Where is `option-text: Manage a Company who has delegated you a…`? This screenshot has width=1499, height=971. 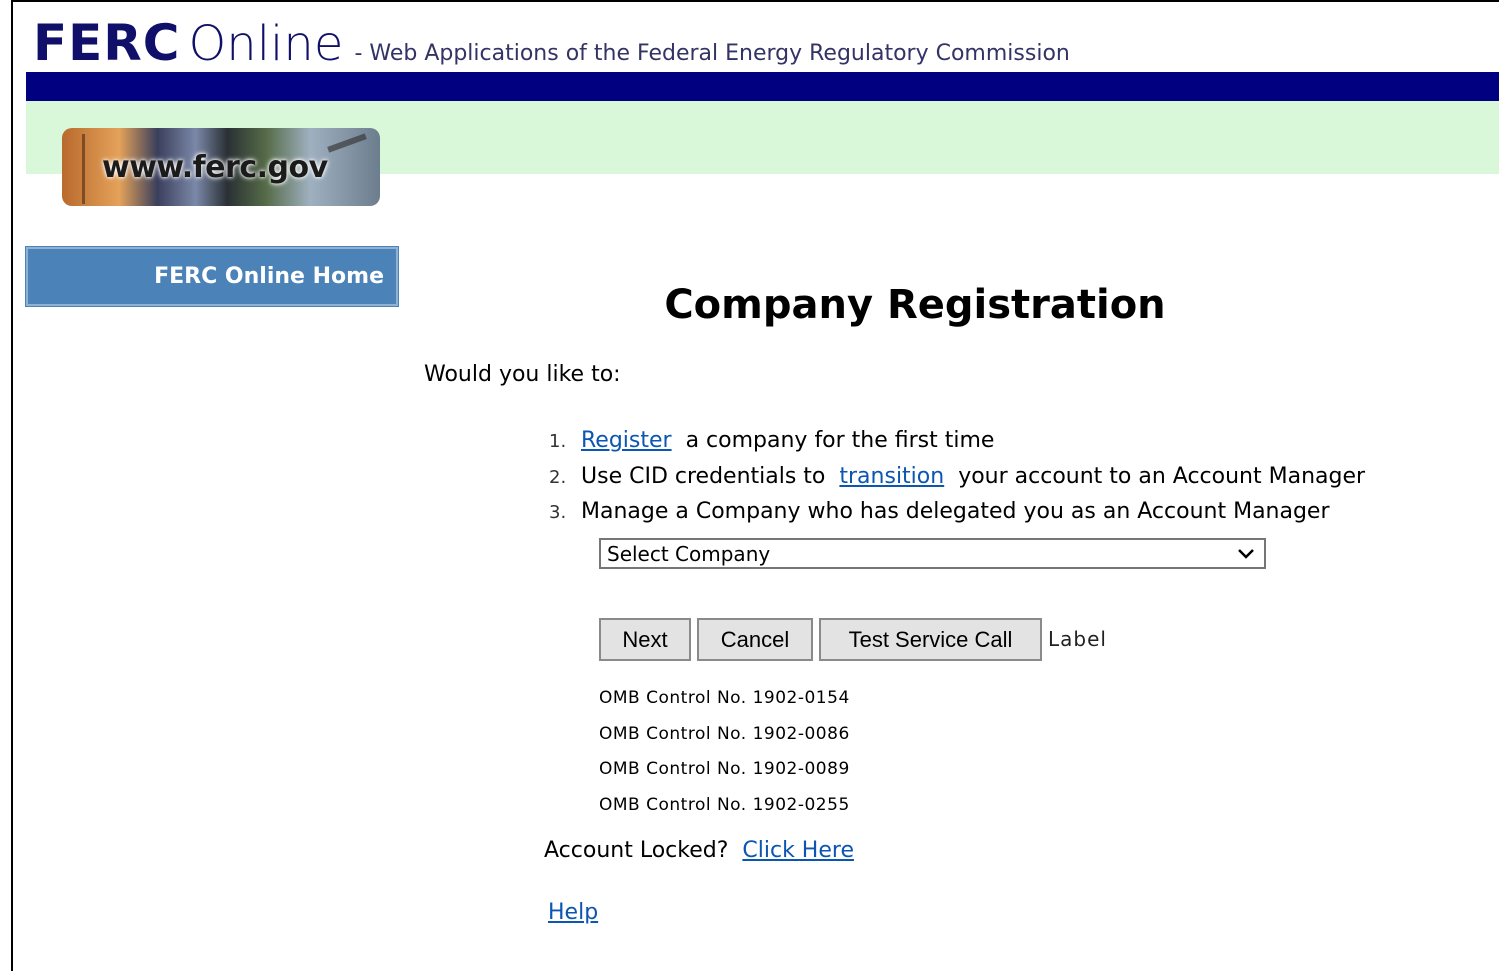 option-text: Manage a Company who has delegated you a… is located at coordinates (955, 511).